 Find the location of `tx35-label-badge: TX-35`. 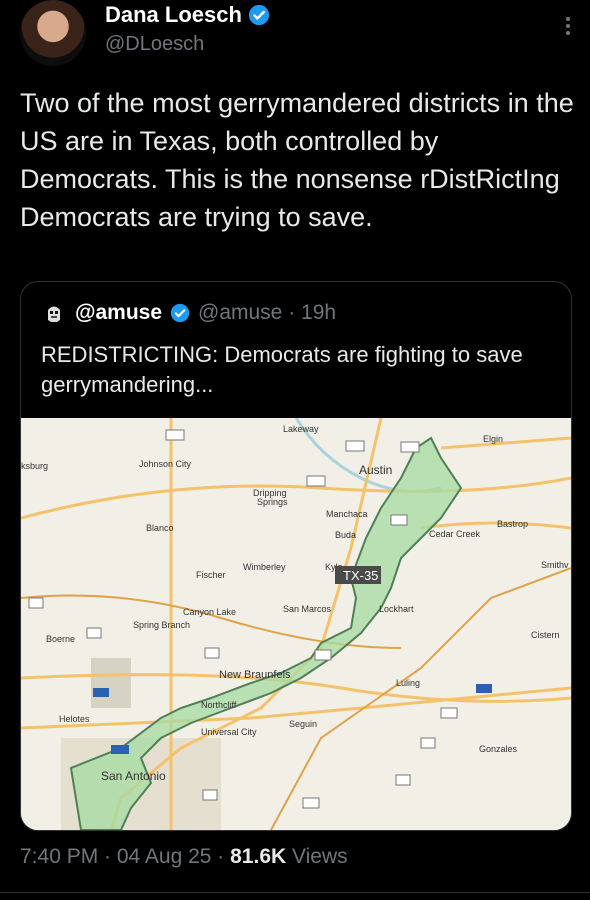

tx35-label-badge: TX-35 is located at coordinates (358, 575).